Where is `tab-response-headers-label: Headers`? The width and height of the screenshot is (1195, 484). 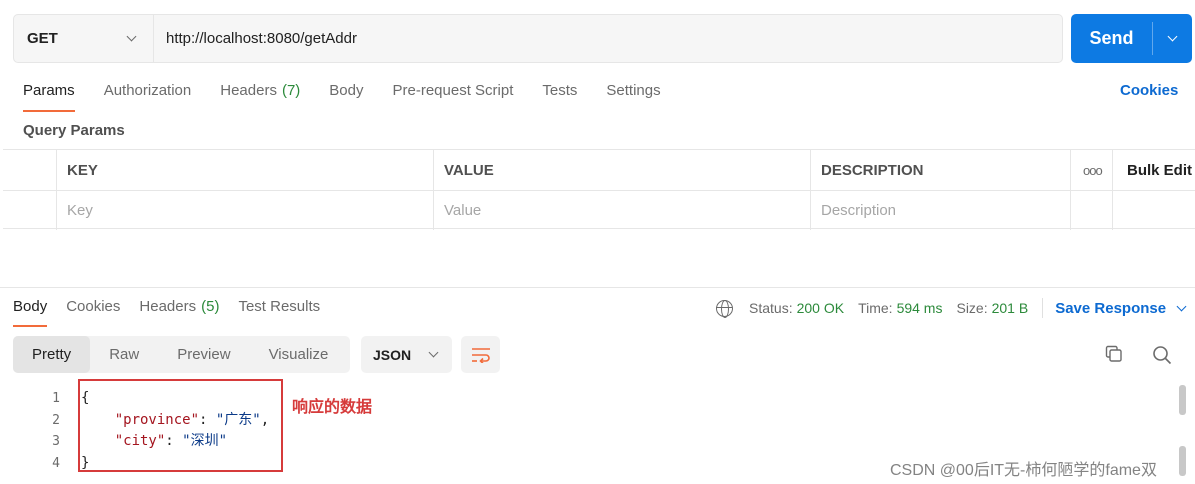 tab-response-headers-label: Headers is located at coordinates (168, 306).